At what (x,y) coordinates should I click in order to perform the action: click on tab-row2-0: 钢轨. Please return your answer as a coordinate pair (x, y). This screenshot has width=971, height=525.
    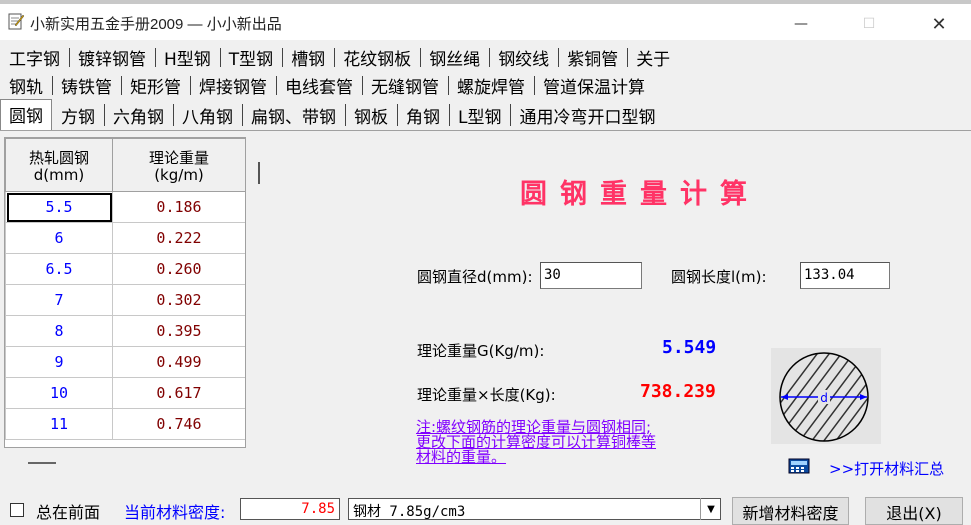
    Looking at the image, I should click on (26, 85).